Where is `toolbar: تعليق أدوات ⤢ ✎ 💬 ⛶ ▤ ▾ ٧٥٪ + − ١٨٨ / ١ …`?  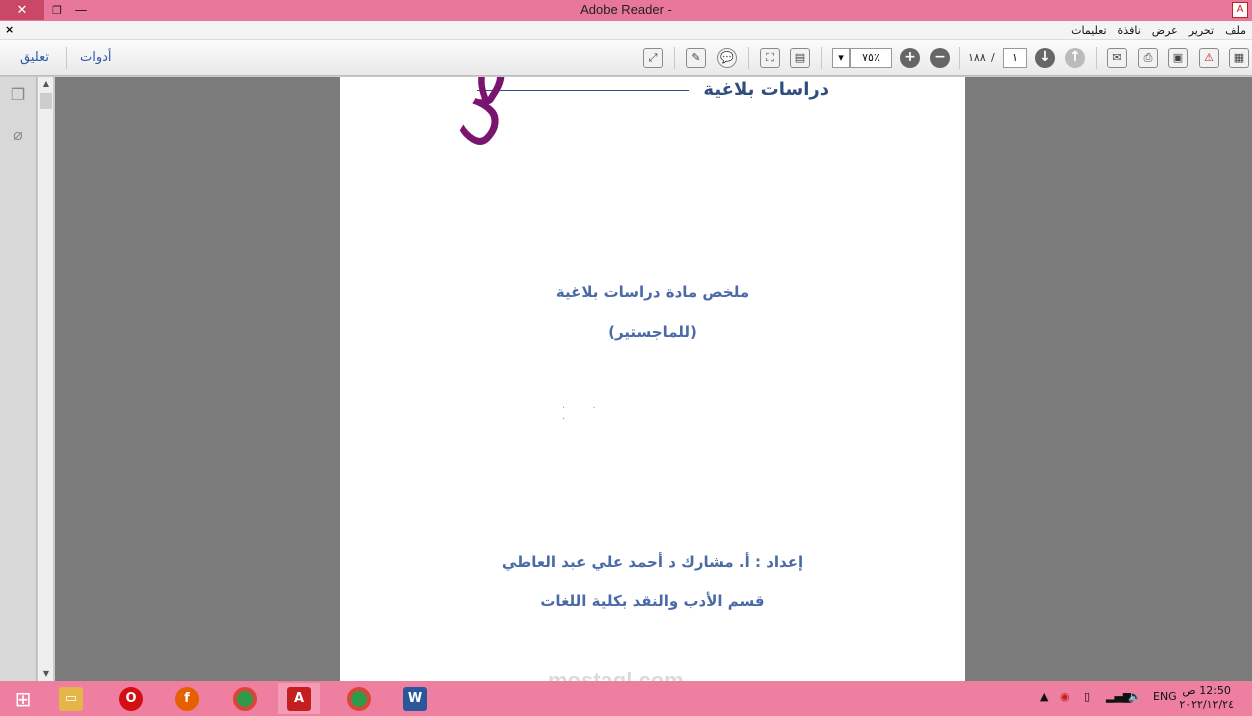
toolbar: تعليق أدوات ⤢ ✎ 💬 ⛶ ▤ ▾ ٧٥٪ + − ١٨٨ / ١ … is located at coordinates (626, 58).